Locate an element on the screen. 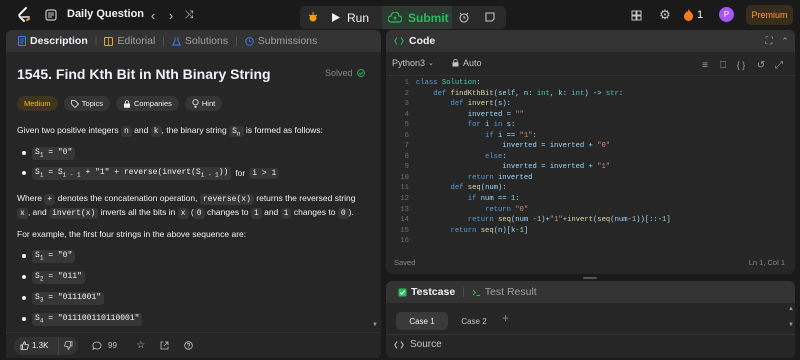 The width and height of the screenshot is (800, 360). thumbs-down-icon is located at coordinates (68, 345).